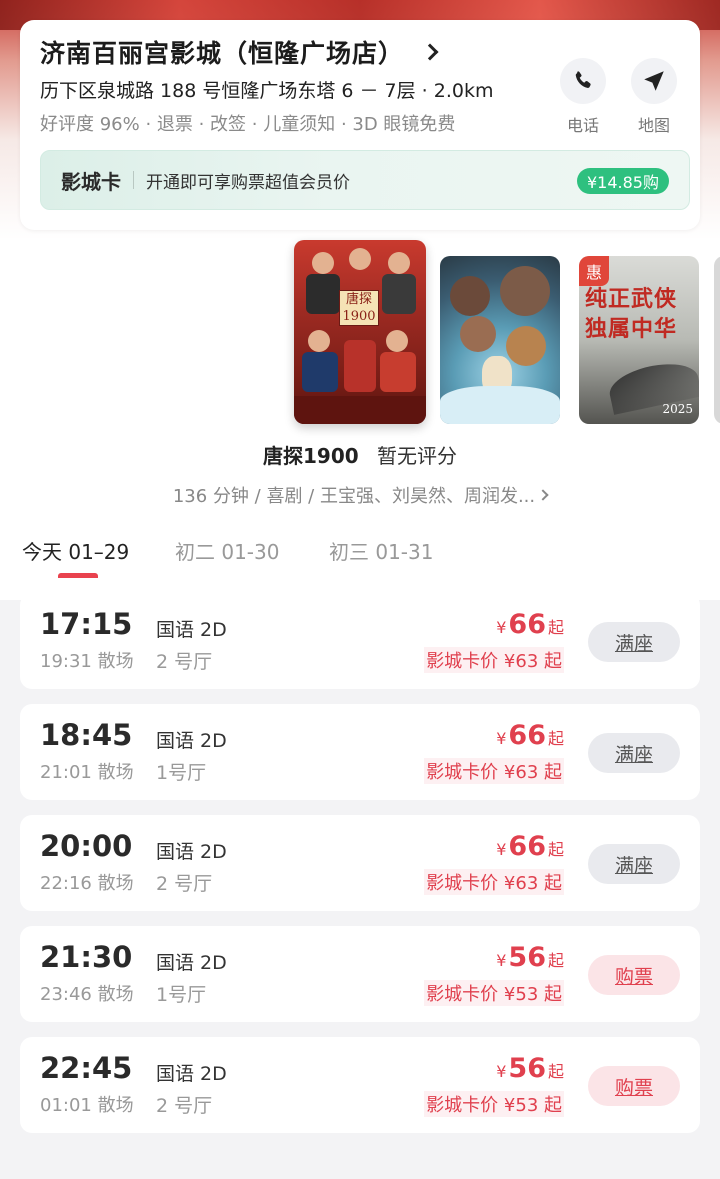 Image resolution: width=720 pixels, height=1179 pixels. Describe the element at coordinates (631, 299) in the screenshot. I see `poster-caption-line-1: 纯正武侠` at that location.